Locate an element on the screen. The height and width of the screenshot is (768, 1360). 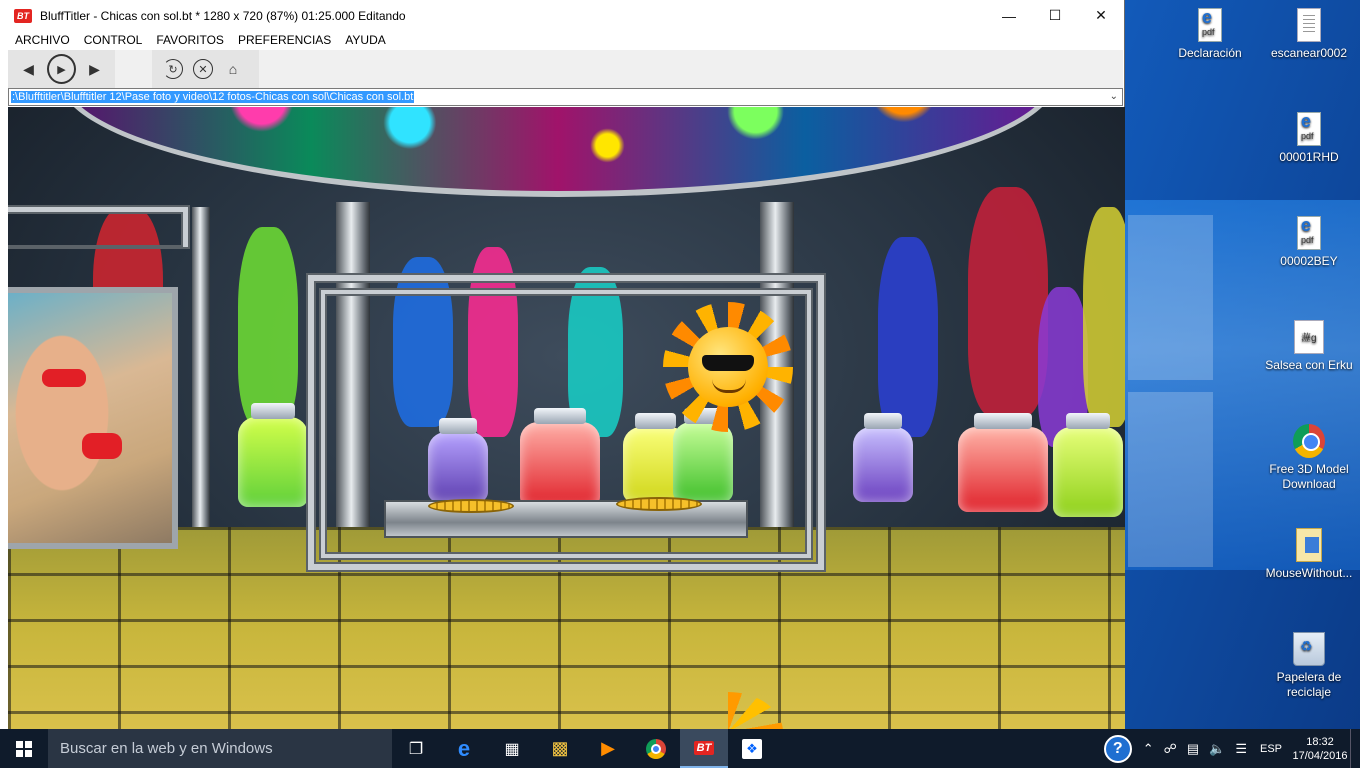
menu-preferencias: PREFERENCIAS is located at coordinates (284, 40).